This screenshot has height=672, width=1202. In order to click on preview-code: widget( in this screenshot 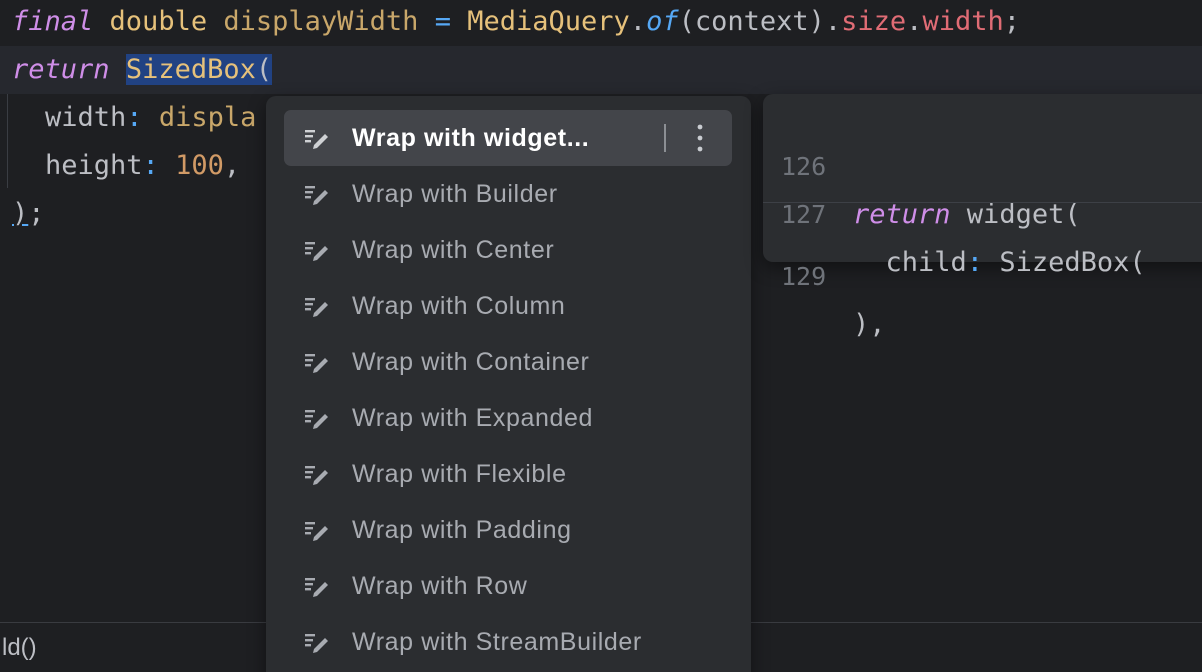, I will do `click(1015, 214)`.